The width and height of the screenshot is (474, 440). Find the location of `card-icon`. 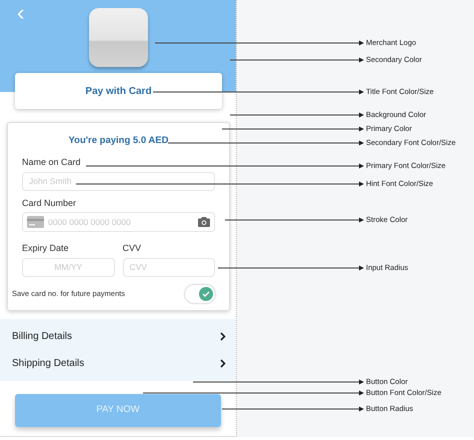

card-icon is located at coordinates (35, 222).